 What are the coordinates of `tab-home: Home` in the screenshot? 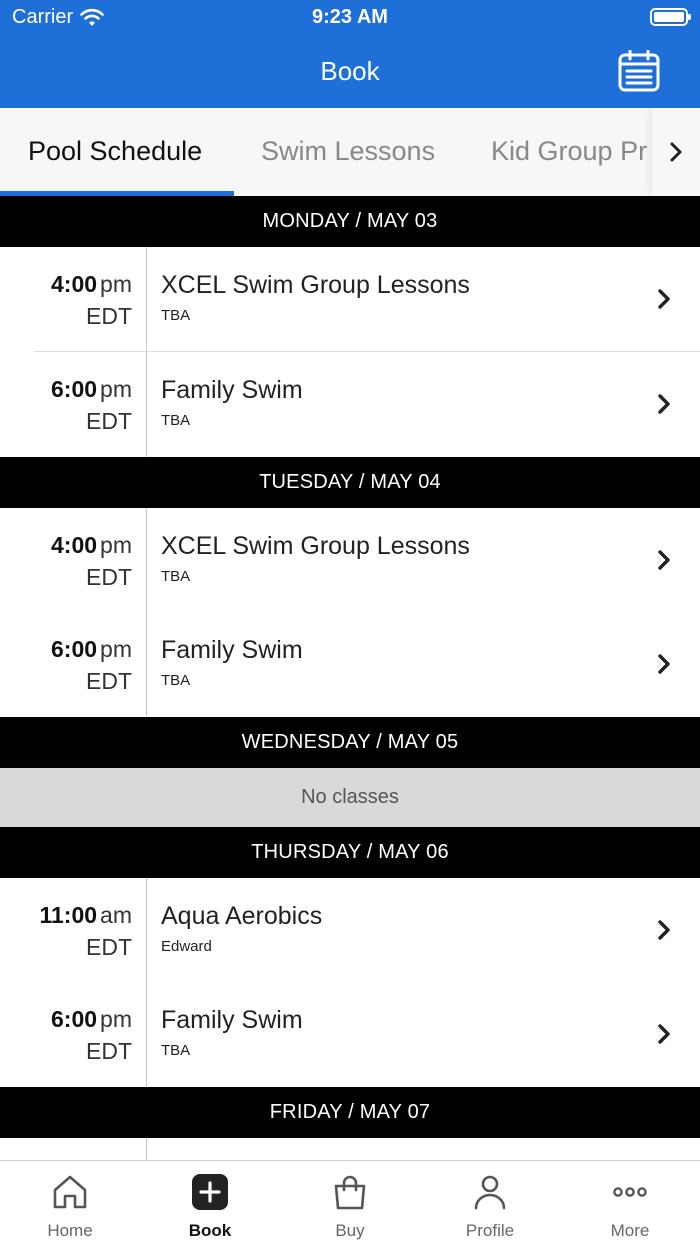 It's located at (70, 1202).